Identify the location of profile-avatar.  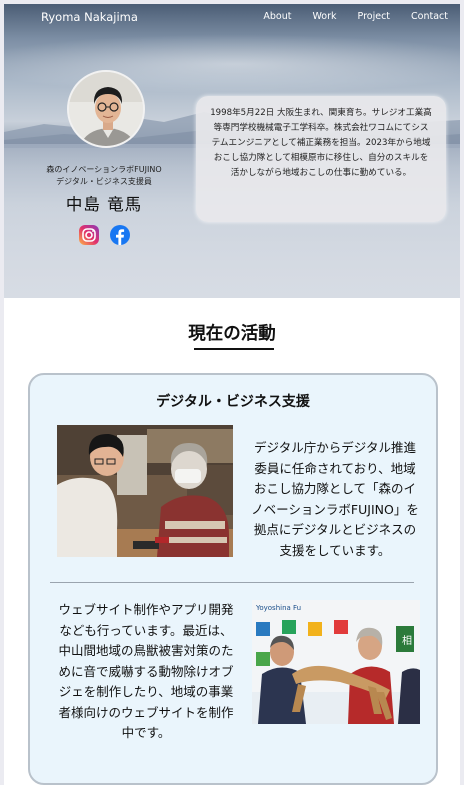
(106, 109).